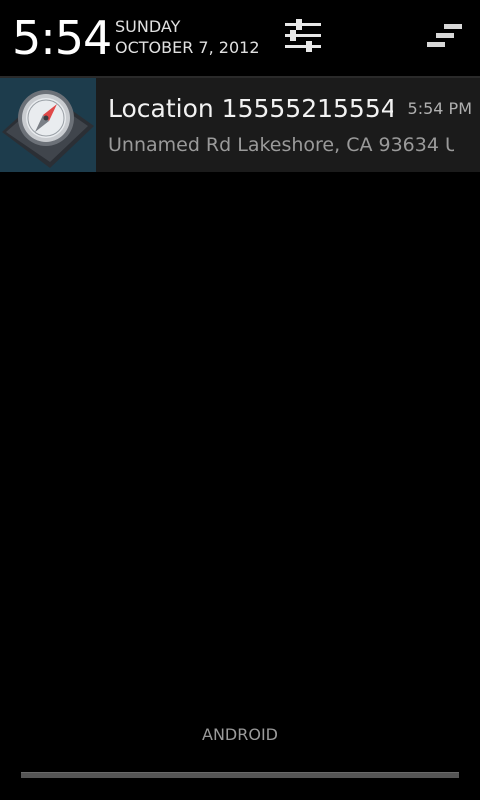 The height and width of the screenshot is (800, 480). What do you see at coordinates (240, 734) in the screenshot?
I see `carrier-label: ANDROID` at bounding box center [240, 734].